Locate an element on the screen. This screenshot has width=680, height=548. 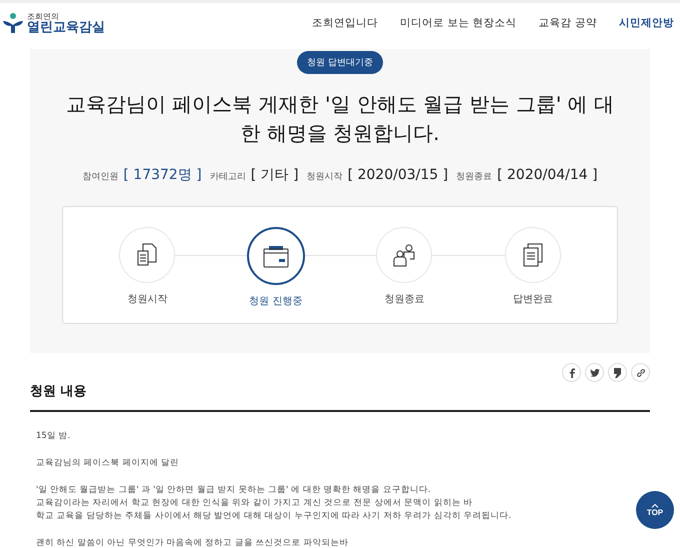
step-label: 청원 진행중 is located at coordinates (275, 301).